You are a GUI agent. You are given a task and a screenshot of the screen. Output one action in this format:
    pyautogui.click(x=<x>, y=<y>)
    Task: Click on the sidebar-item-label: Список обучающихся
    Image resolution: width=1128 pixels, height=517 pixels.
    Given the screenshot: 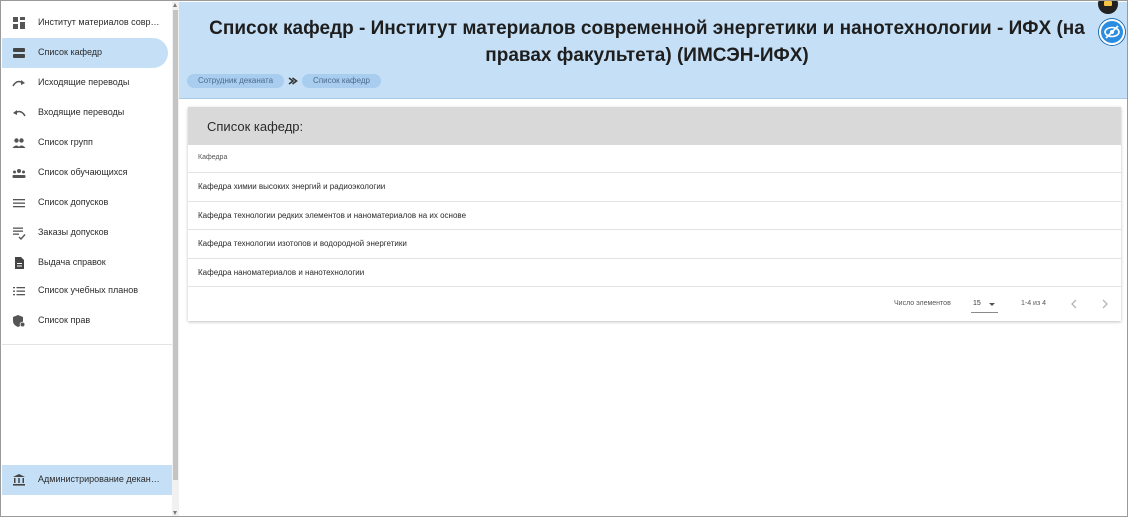 What is the action you would take?
    pyautogui.click(x=83, y=172)
    